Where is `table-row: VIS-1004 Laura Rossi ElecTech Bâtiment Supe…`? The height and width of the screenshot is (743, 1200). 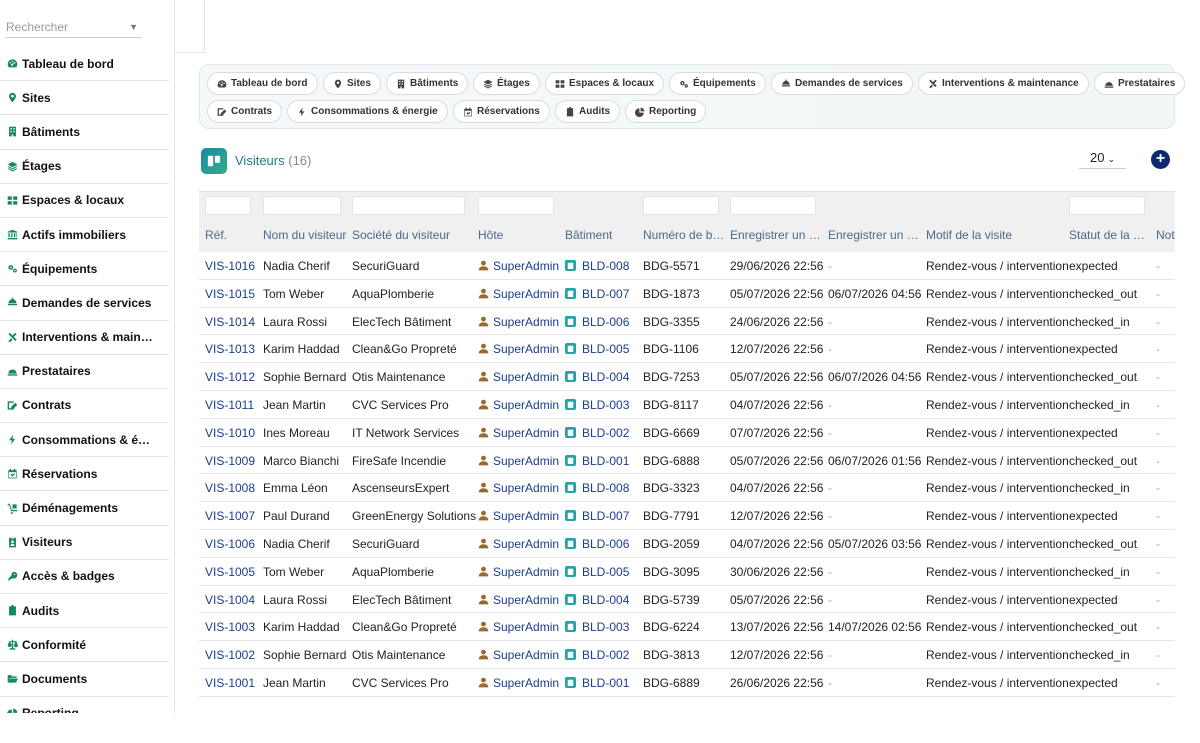
table-row: VIS-1004 Laura Rossi ElecTech Bâtiment Supe… is located at coordinates (687, 600).